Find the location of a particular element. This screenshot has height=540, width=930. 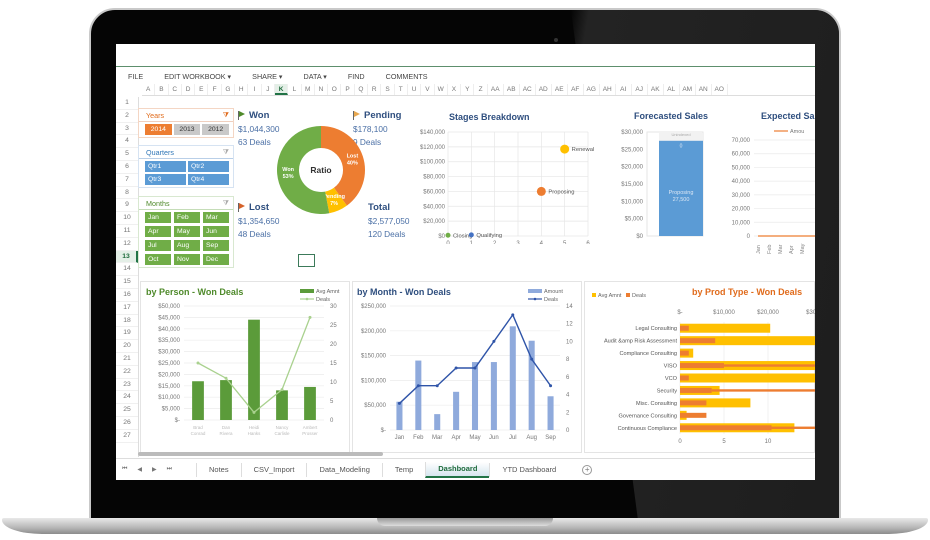

column-header-F: F is located at coordinates (215, 89).